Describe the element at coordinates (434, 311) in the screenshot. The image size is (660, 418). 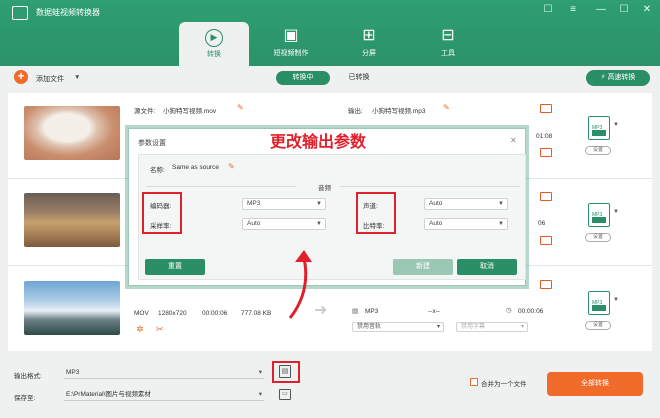
I see `output-resolution: --x--` at that location.